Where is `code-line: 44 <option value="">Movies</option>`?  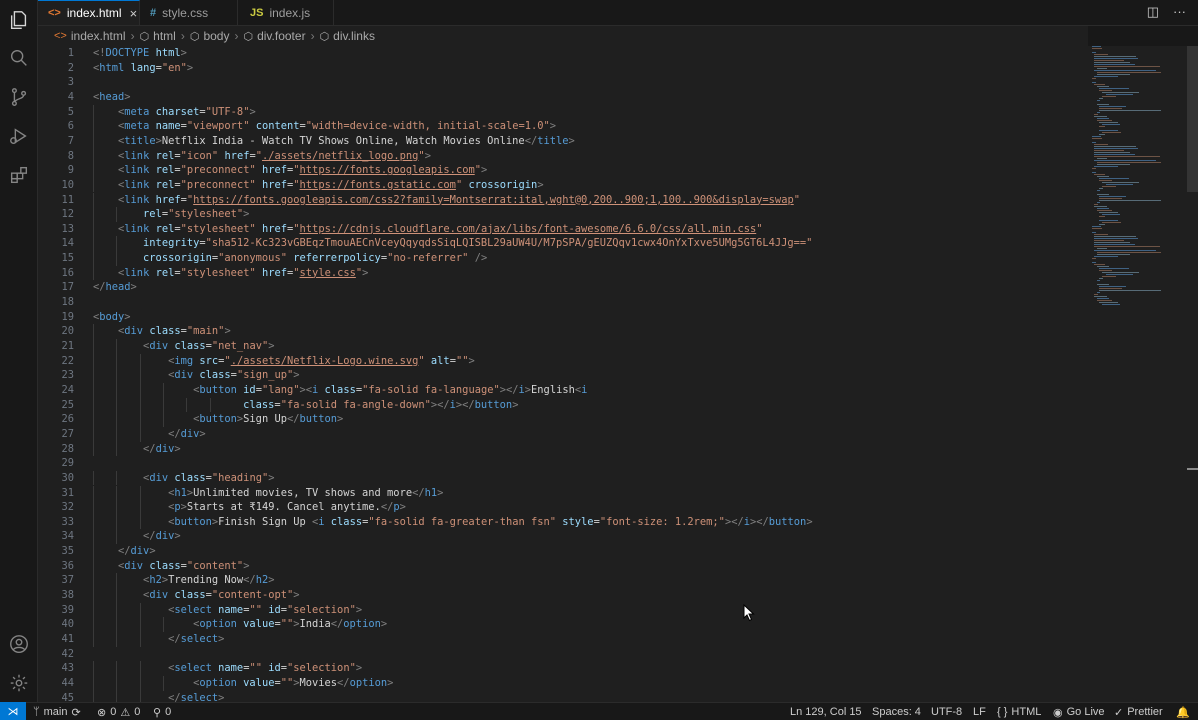
code-line: 44 <option value="">Movies</option> is located at coordinates (563, 683).